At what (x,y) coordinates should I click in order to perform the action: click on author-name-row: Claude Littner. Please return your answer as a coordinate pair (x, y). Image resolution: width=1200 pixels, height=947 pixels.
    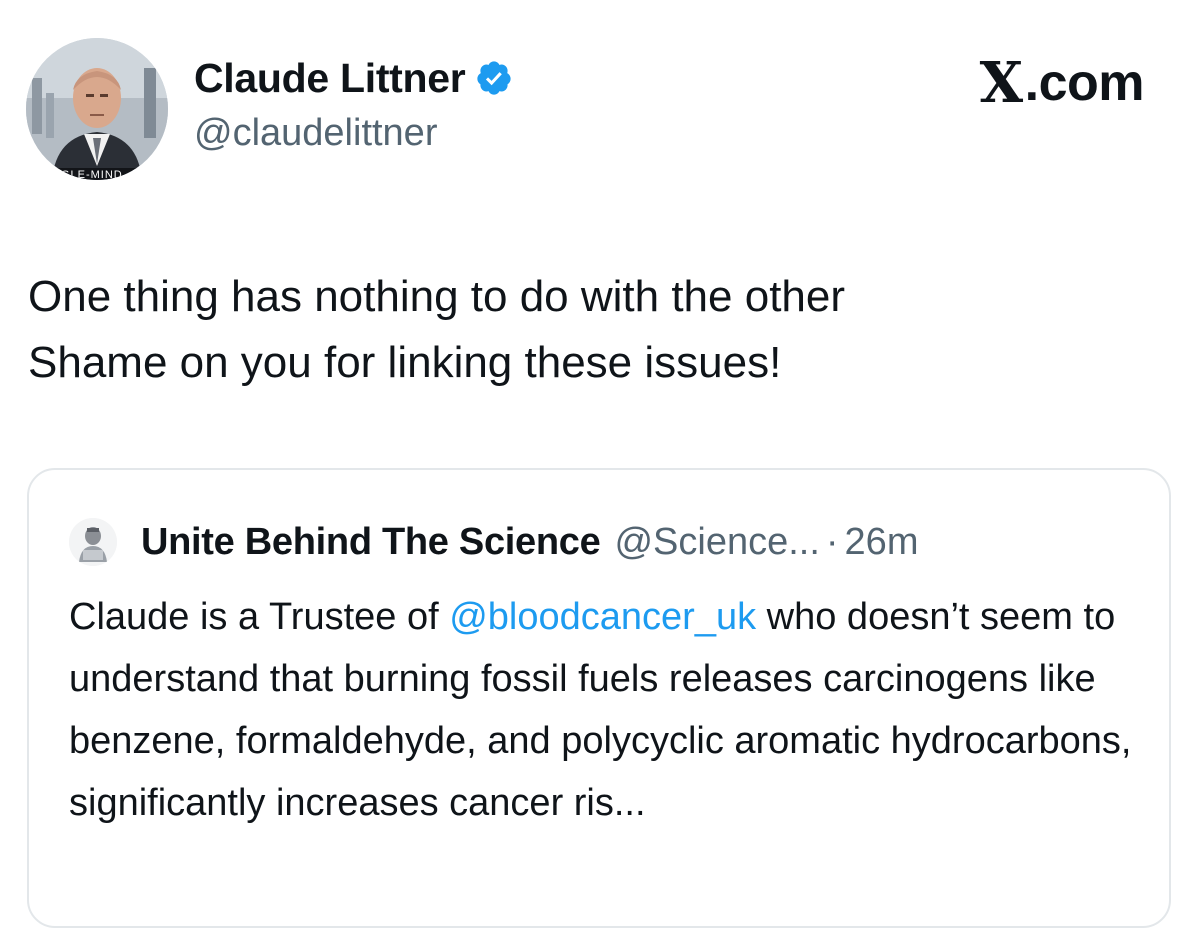
    Looking at the image, I should click on (353, 78).